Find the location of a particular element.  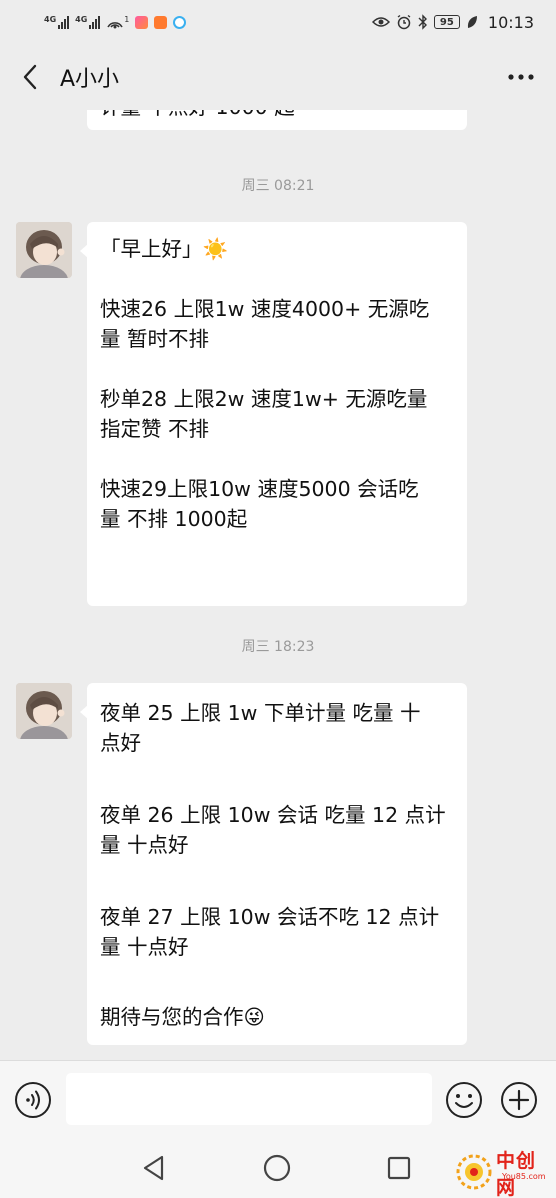

back-button is located at coordinates (30, 77).